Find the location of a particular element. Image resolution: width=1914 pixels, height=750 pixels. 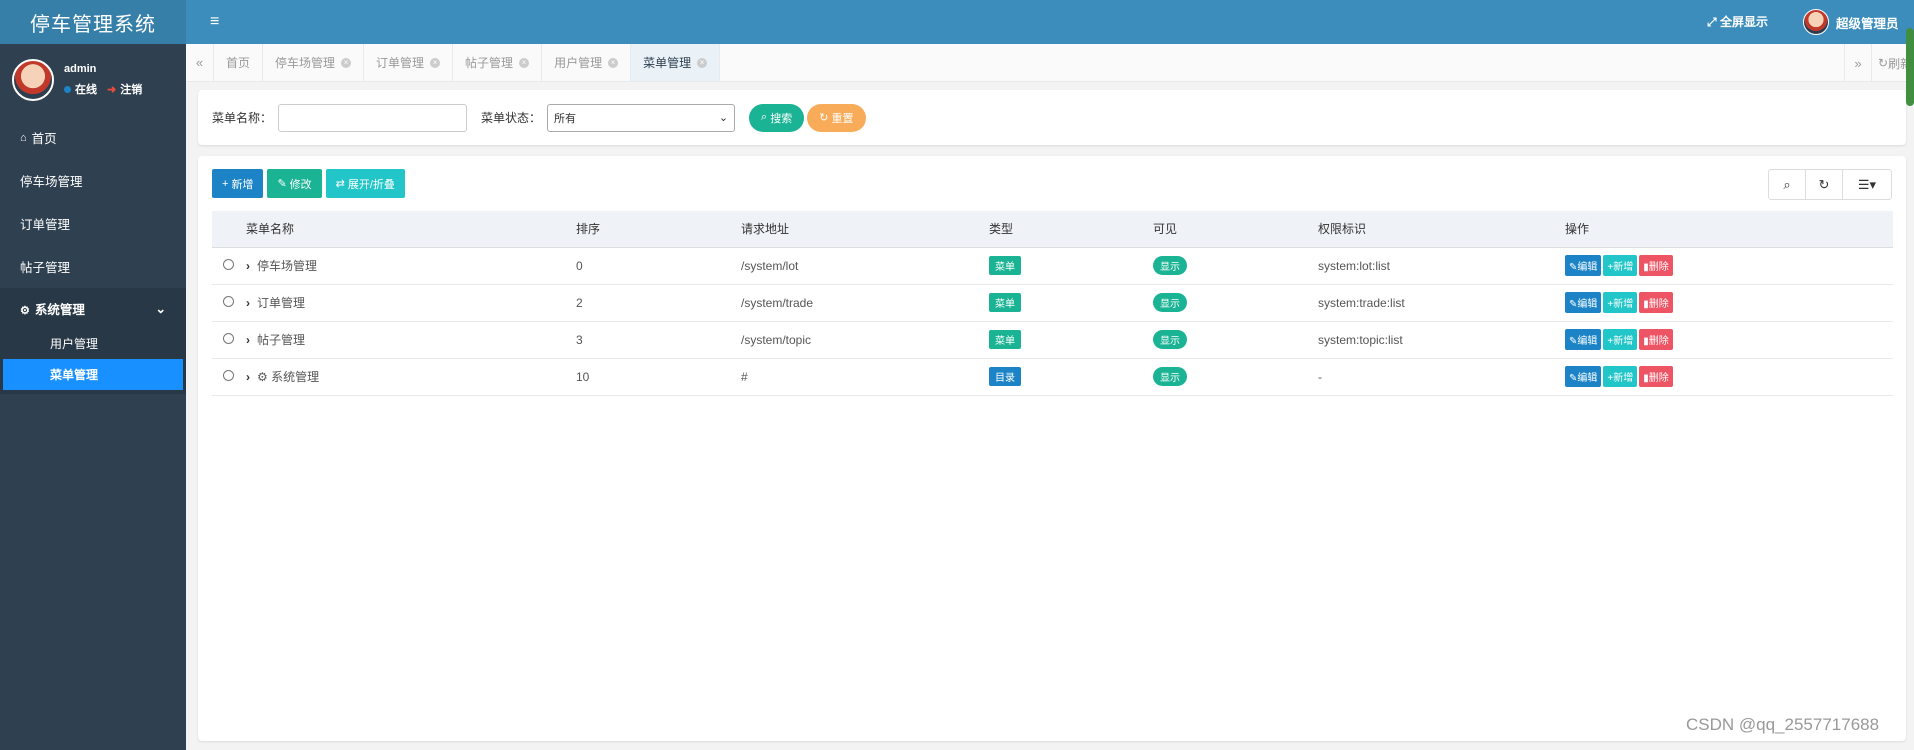

logout-link: ➜ 注销 is located at coordinates (124, 89).